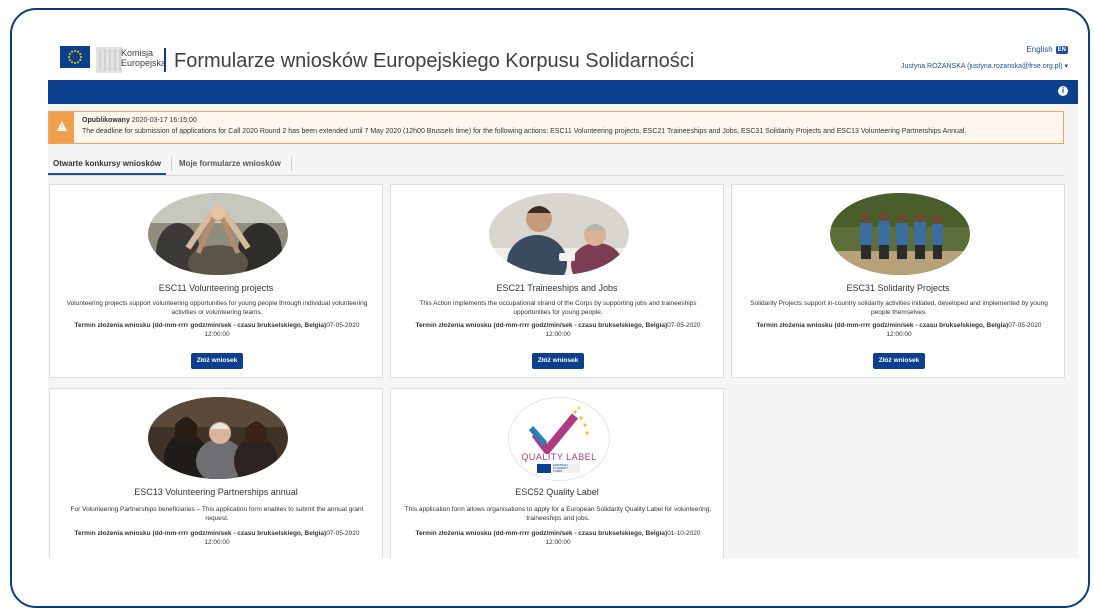 Image resolution: width=1094 pixels, height=608 pixels. What do you see at coordinates (1061, 49) in the screenshot?
I see `language-code-badge: EN` at bounding box center [1061, 49].